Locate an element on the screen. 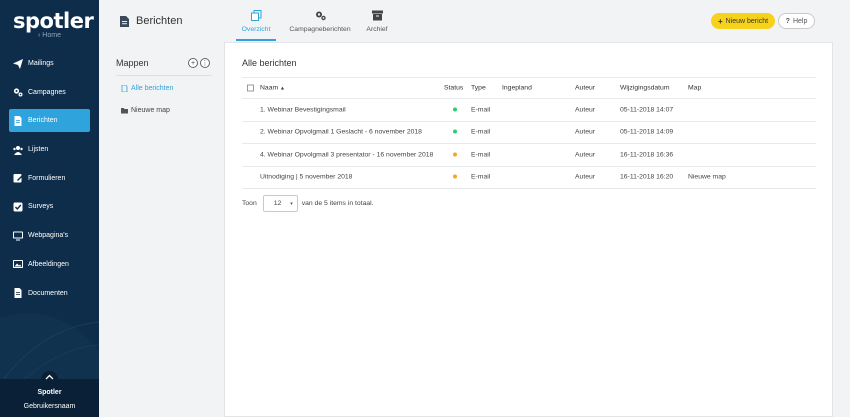 Image resolution: width=850 pixels, height=417 pixels. user-name: Gebruikersnaam is located at coordinates (49, 406).